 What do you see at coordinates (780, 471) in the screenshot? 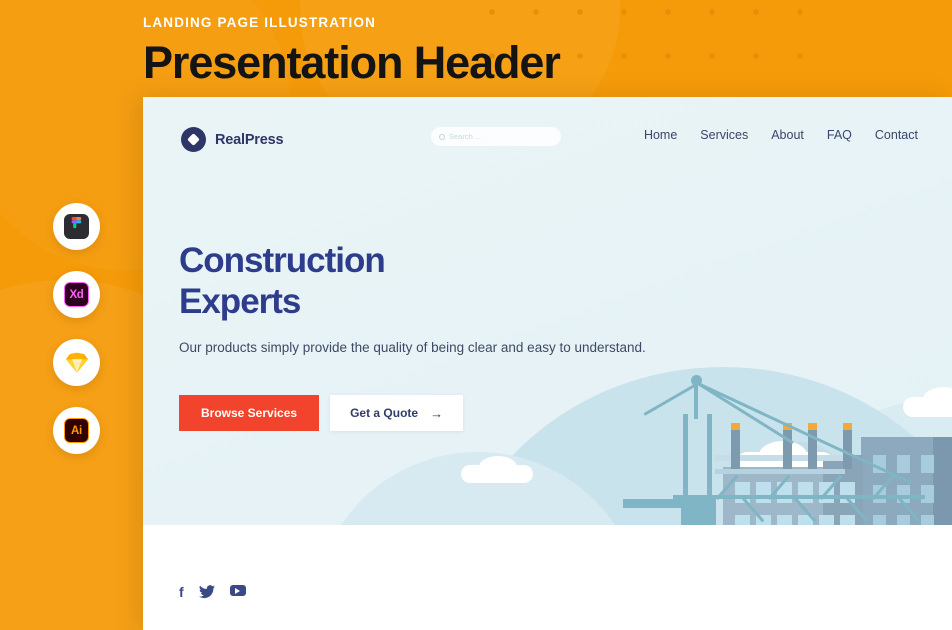
I see `building-slab-lower` at bounding box center [780, 471].